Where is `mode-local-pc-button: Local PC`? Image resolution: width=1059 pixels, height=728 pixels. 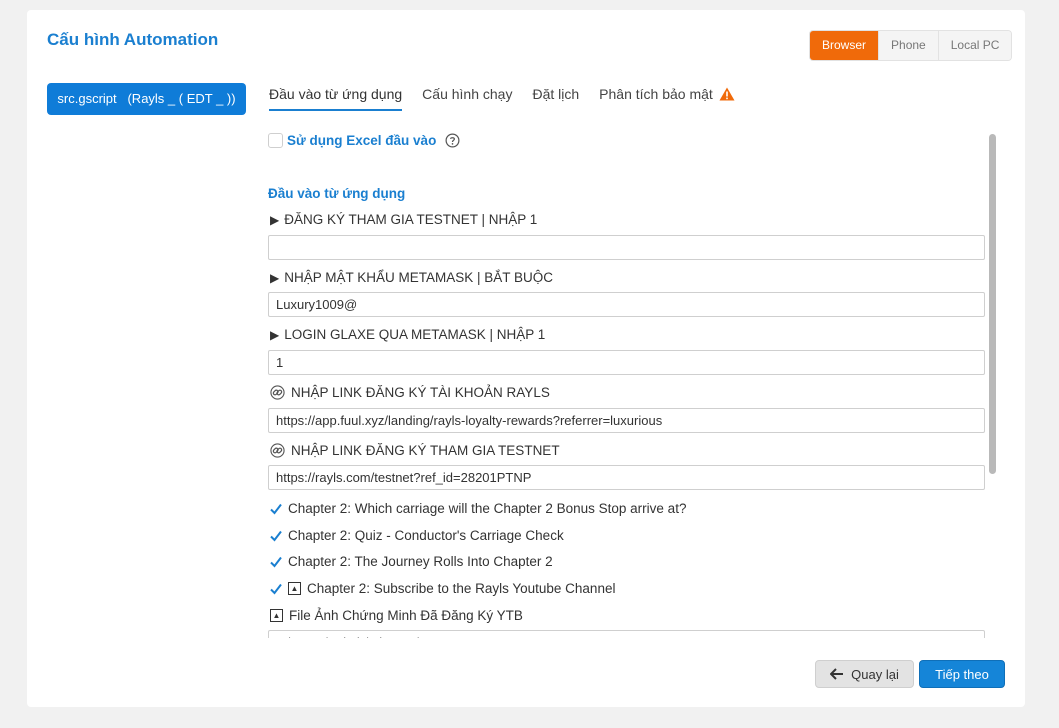 mode-local-pc-button: Local PC is located at coordinates (974, 45).